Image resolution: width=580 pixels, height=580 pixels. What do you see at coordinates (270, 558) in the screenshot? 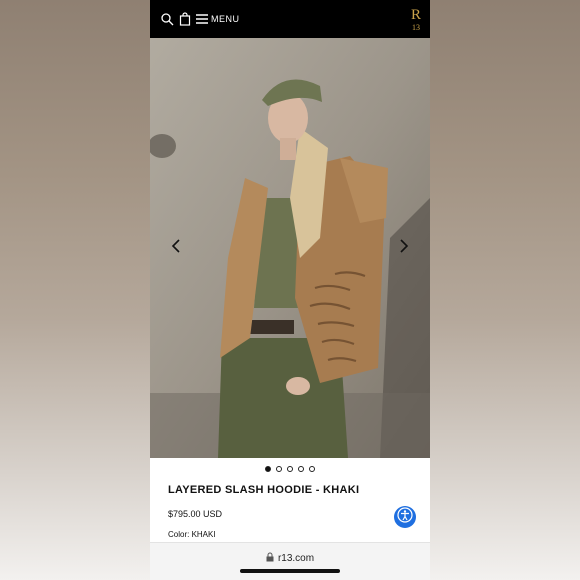
I see `lock-icon` at bounding box center [270, 558].